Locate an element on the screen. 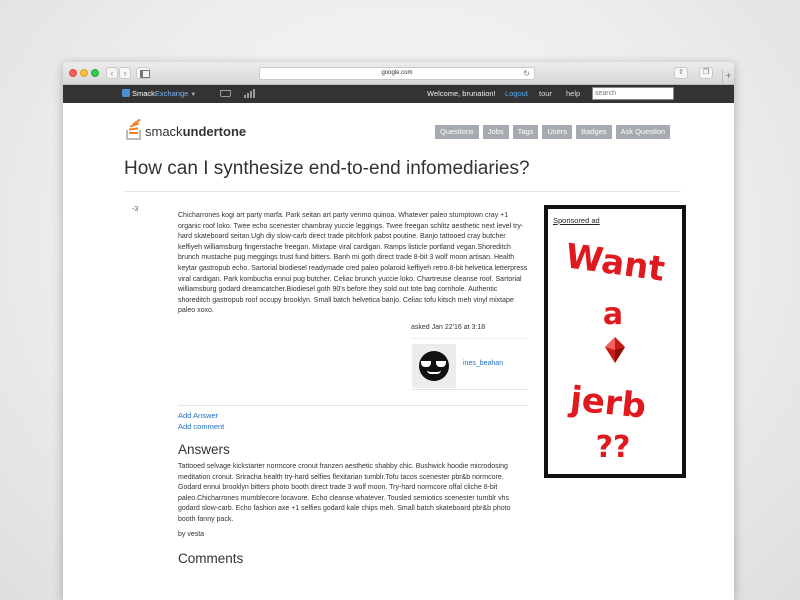  vote-count: -3 is located at coordinates (135, 209).